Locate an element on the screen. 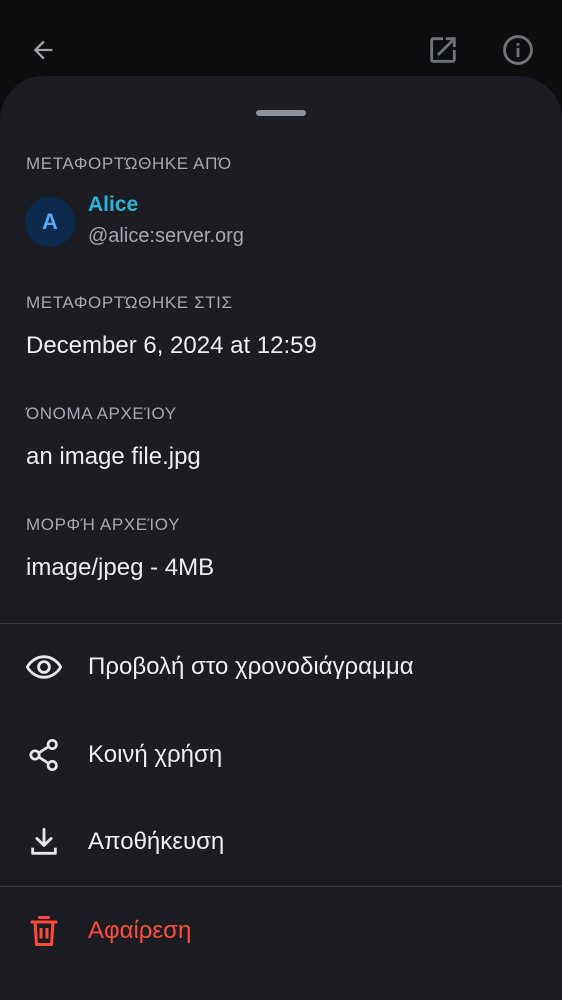  avatar: A is located at coordinates (50, 222).